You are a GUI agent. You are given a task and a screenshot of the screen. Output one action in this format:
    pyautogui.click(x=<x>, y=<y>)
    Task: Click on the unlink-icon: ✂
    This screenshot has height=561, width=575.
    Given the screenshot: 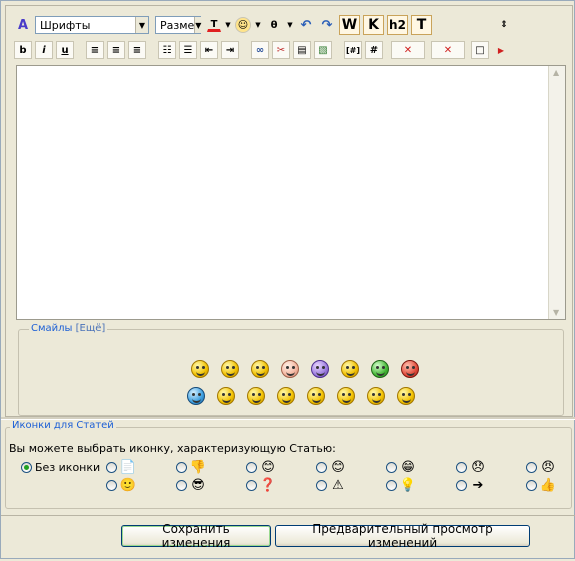 What is the action you would take?
    pyautogui.click(x=281, y=50)
    